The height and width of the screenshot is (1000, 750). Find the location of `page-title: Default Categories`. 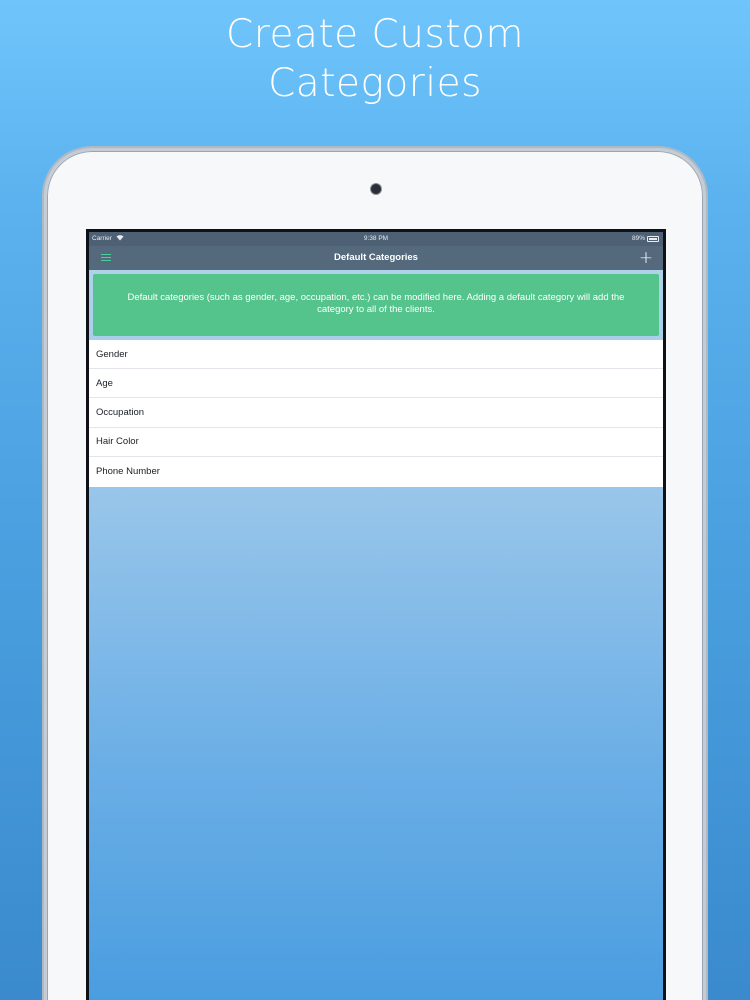

page-title: Default Categories is located at coordinates (376, 257).